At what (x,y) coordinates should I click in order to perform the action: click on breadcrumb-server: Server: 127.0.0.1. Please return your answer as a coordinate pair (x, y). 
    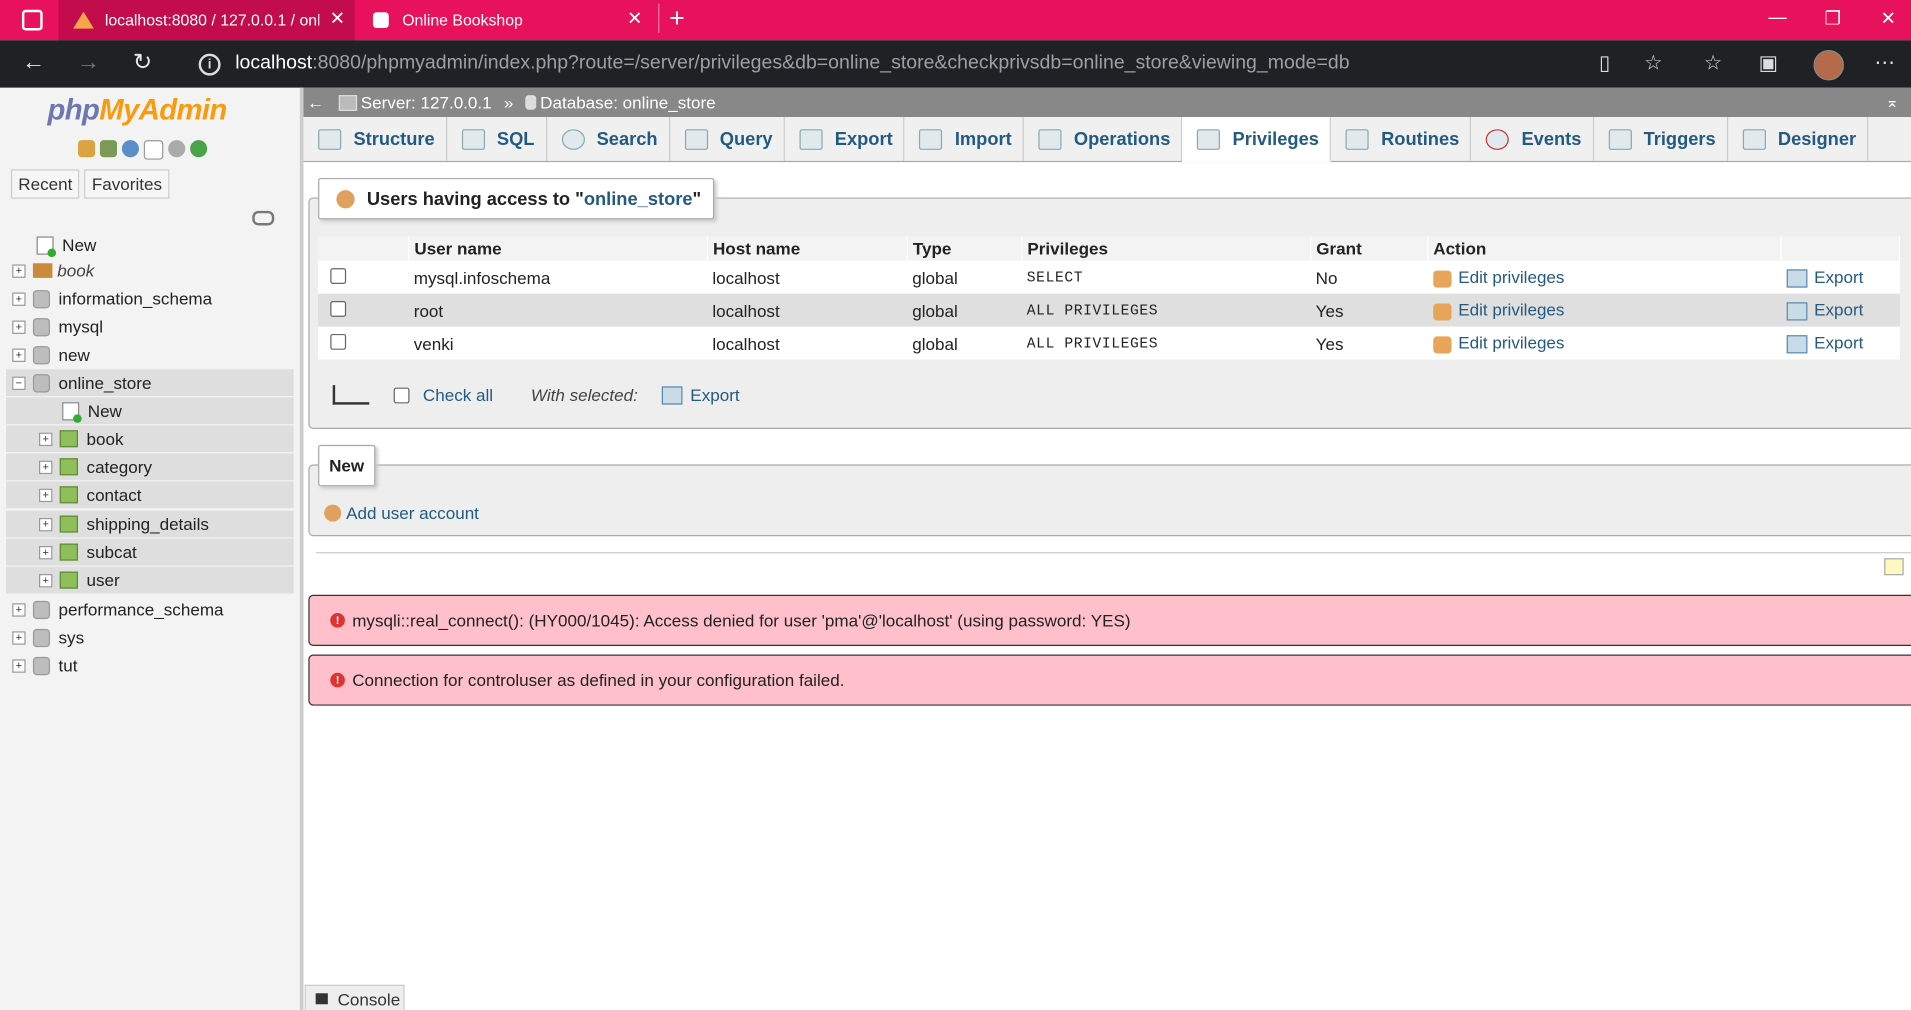
    Looking at the image, I should click on (426, 103).